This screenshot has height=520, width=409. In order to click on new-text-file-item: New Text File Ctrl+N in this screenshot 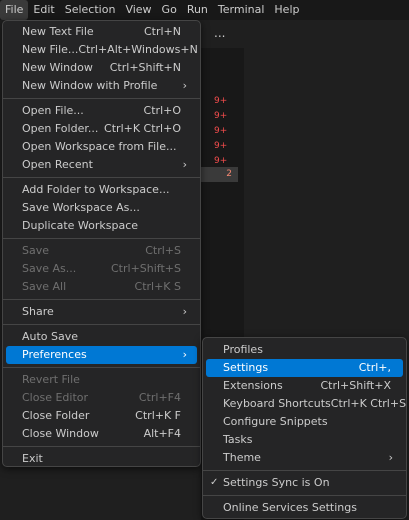, I will do `click(101, 32)`.